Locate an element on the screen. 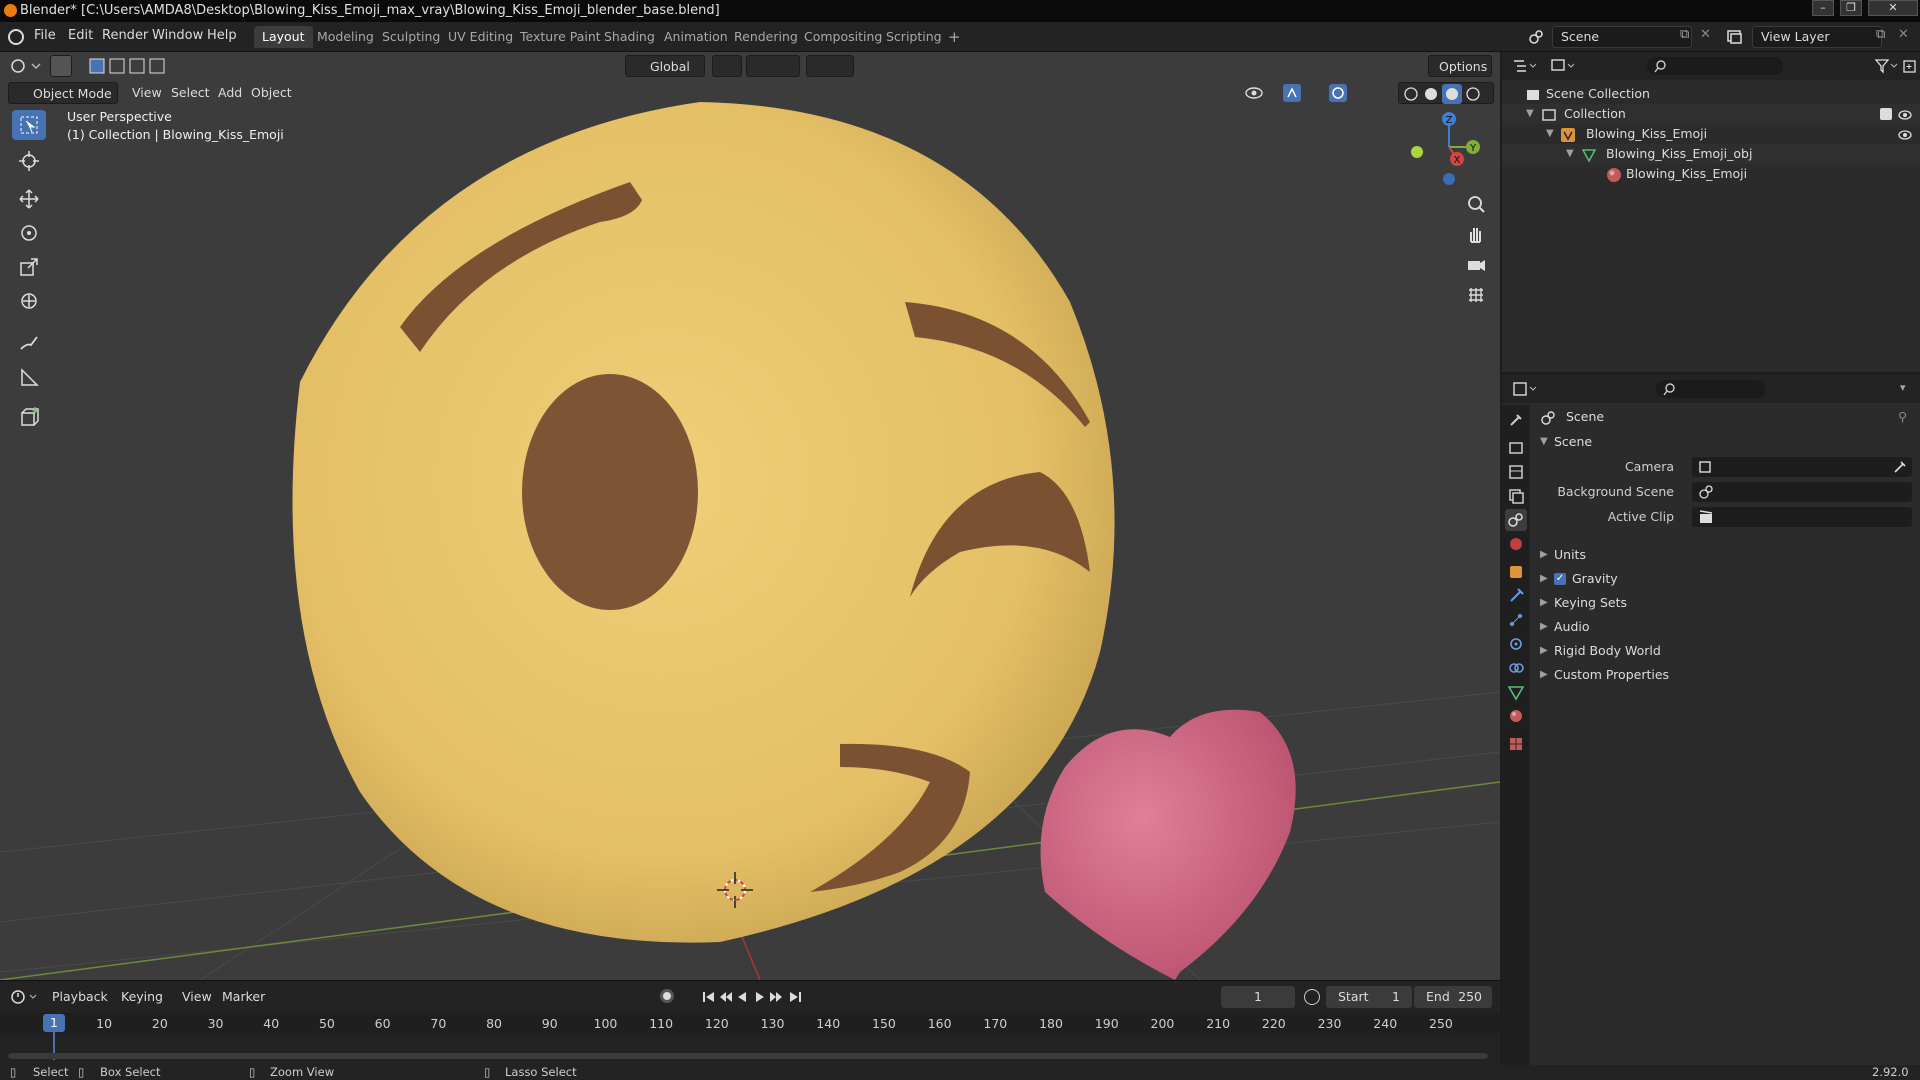  particles-tab is located at coordinates (1516, 620).